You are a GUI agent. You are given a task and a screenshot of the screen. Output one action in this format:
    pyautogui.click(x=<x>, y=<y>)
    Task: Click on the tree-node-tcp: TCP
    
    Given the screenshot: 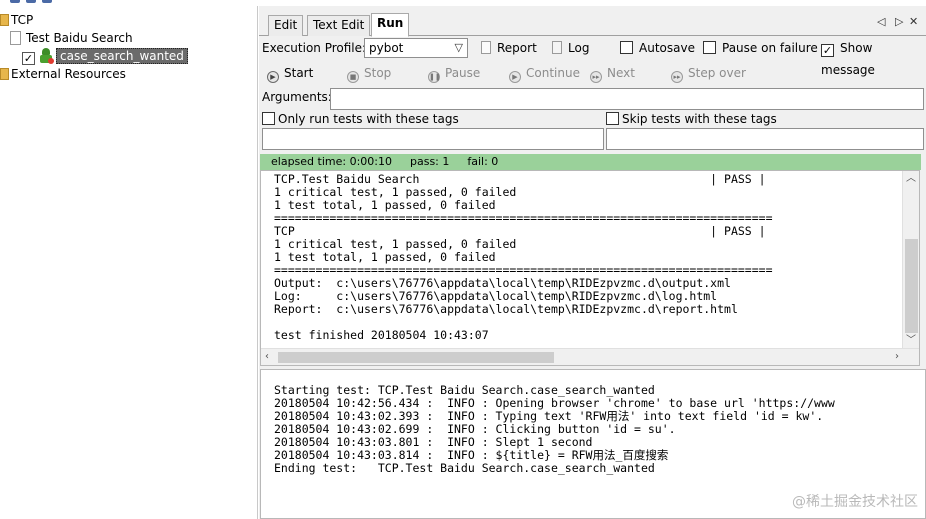 What is the action you would take?
    pyautogui.click(x=16, y=20)
    